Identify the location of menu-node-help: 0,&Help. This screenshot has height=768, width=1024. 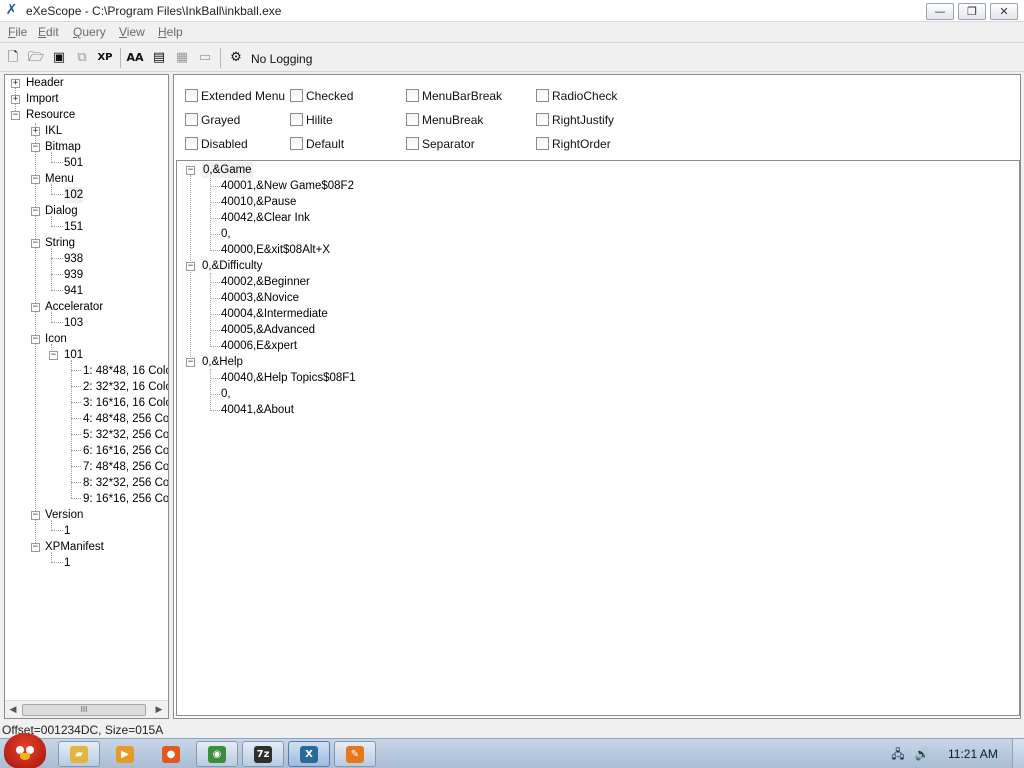
(222, 362).